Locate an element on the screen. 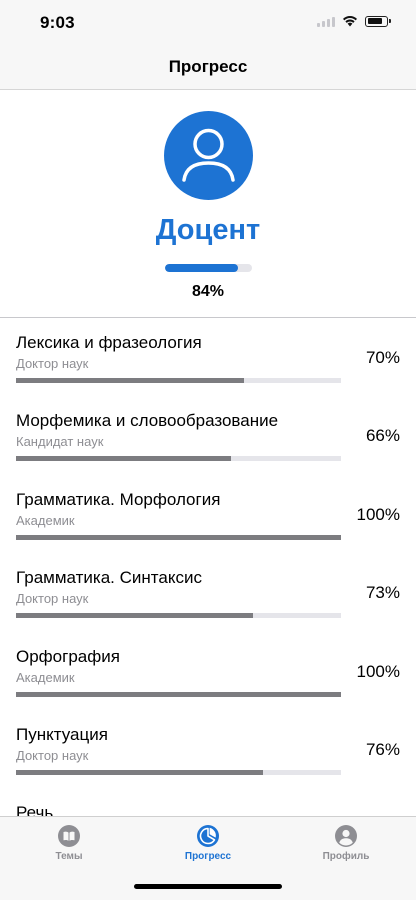 This screenshot has width=416, height=900. overall-progress-bar is located at coordinates (208, 268).